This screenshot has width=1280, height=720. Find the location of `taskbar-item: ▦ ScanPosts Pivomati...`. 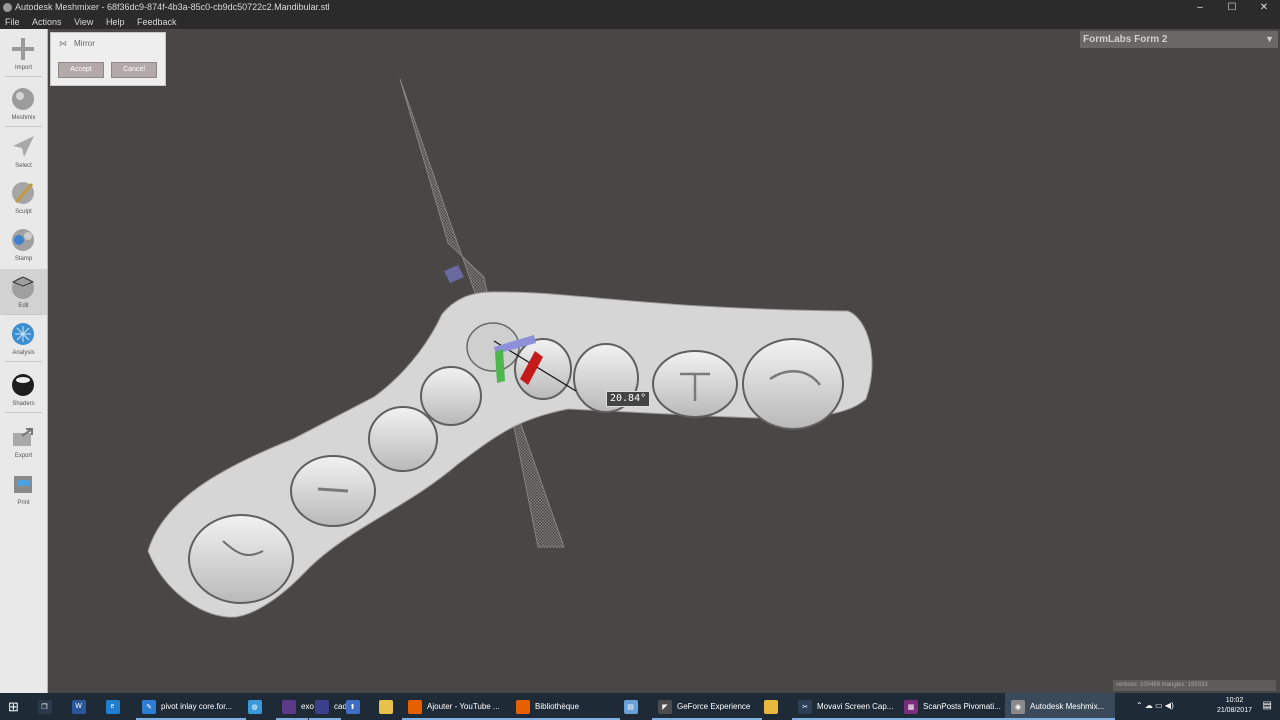

taskbar-item: ▦ ScanPosts Pivomati... is located at coordinates (953, 706).